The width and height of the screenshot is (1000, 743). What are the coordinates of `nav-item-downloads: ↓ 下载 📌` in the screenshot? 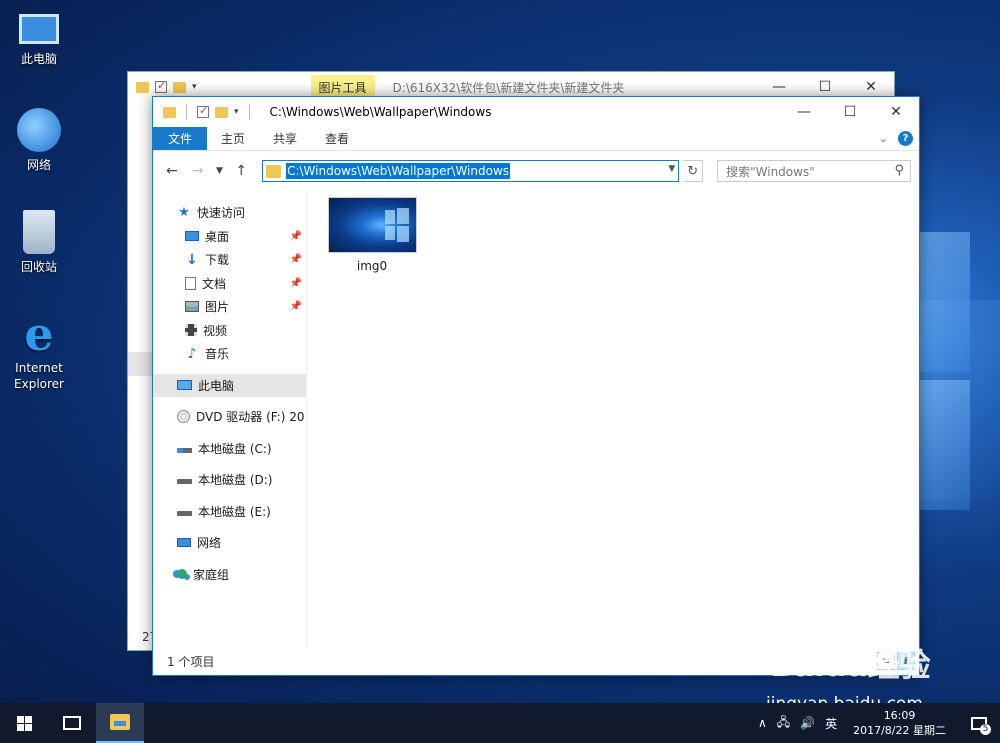 It's located at (229, 260).